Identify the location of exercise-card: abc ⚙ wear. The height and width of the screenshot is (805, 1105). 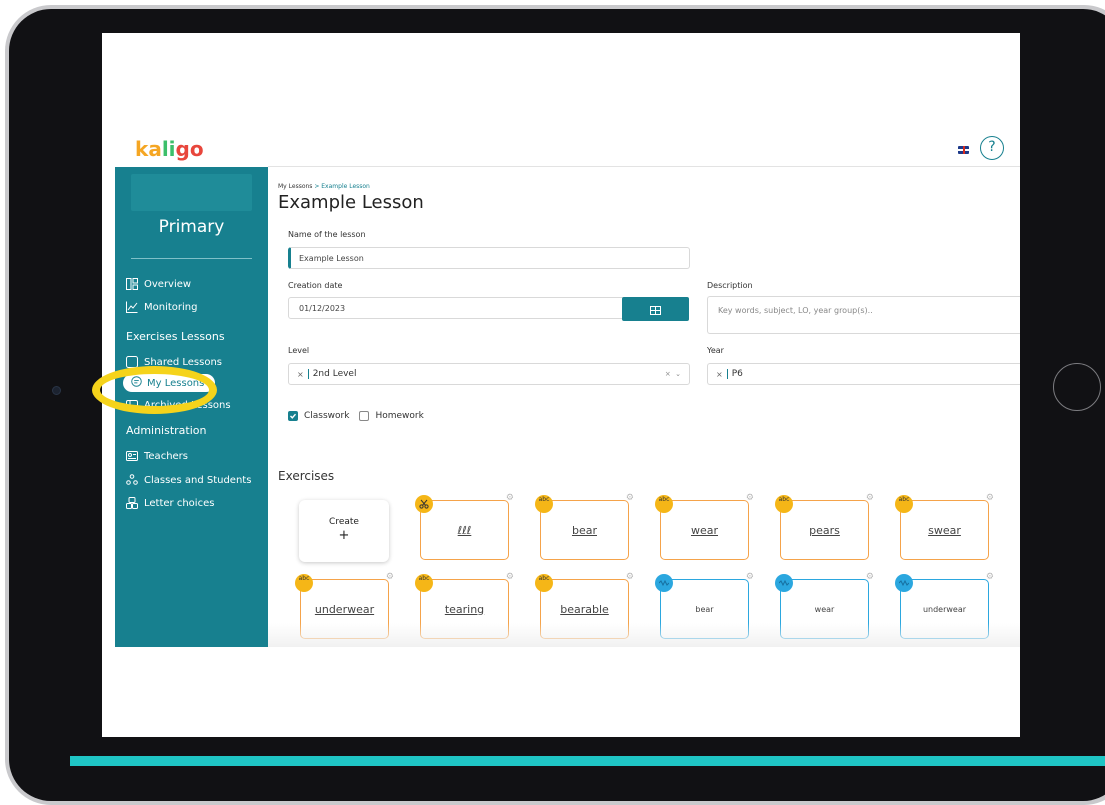
(704, 526).